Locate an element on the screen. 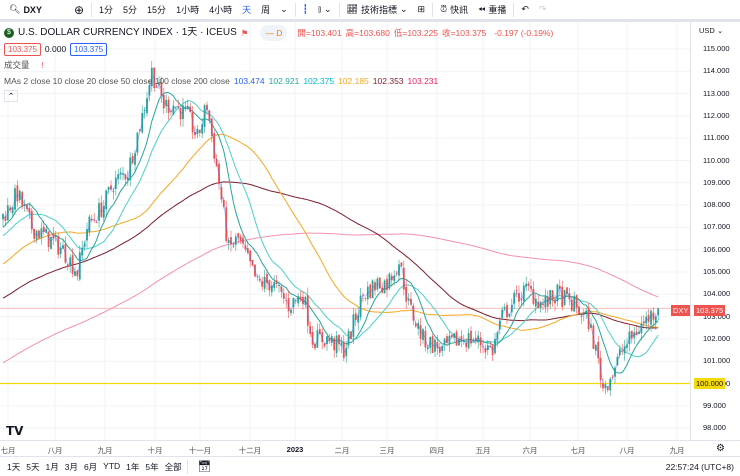 The width and height of the screenshot is (740, 476). volume-row: 成交量! is located at coordinates (278, 65).